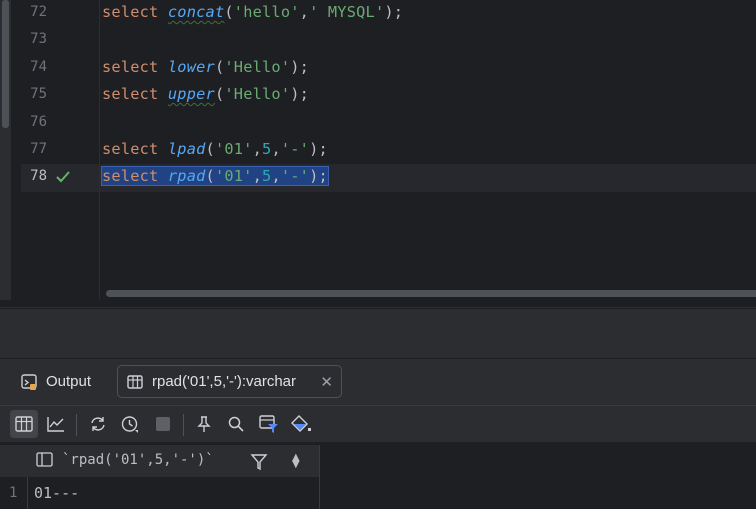 The height and width of the screenshot is (509, 756). Describe the element at coordinates (5, 64) in the screenshot. I see `vertical-scrollbar-thumb` at that location.